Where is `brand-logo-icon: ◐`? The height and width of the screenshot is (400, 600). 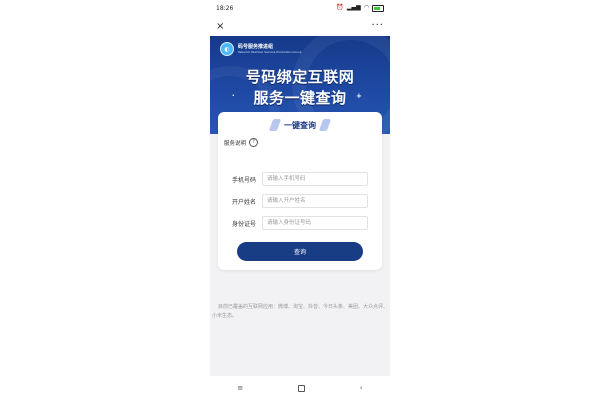
brand-logo-icon: ◐ is located at coordinates (227, 49).